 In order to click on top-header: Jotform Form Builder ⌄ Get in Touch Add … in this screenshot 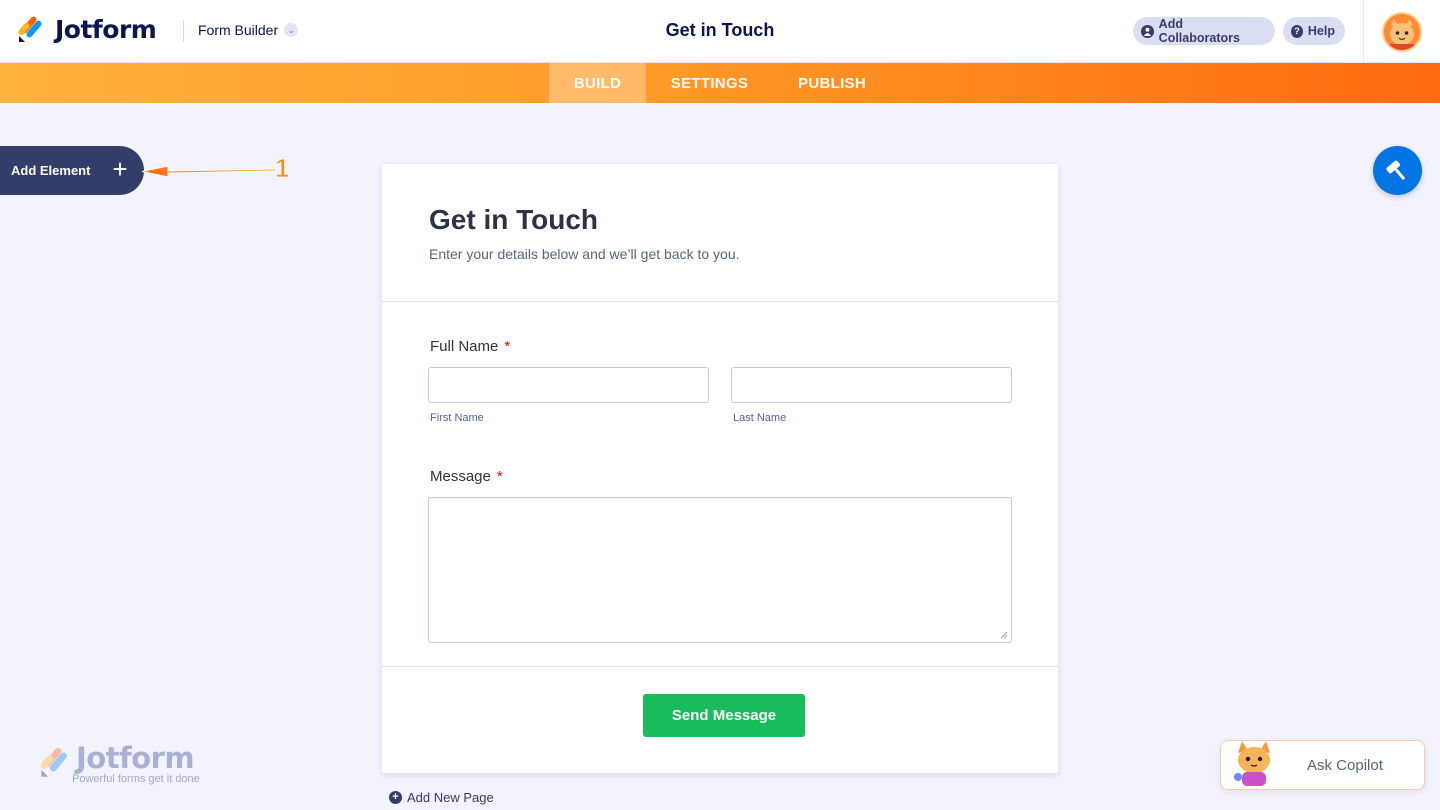, I will do `click(720, 31)`.